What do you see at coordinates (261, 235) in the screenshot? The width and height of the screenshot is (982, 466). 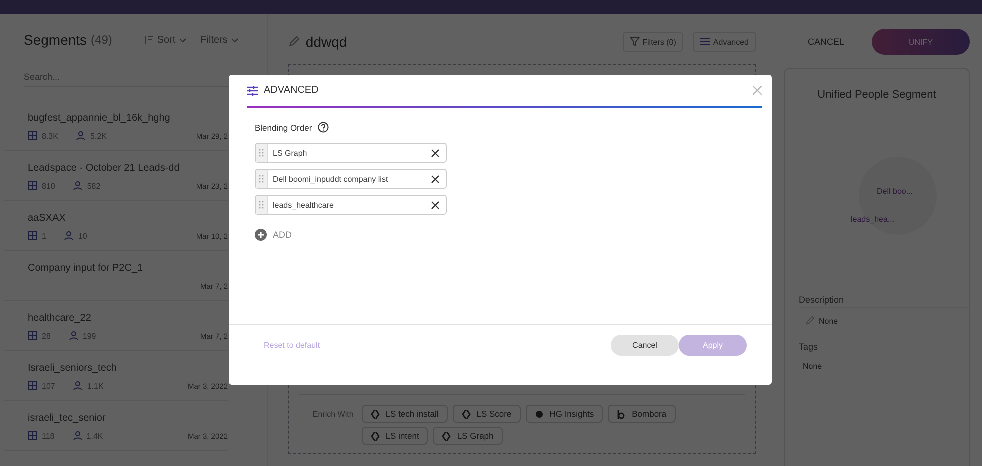 I see `plus-circle-icon` at bounding box center [261, 235].